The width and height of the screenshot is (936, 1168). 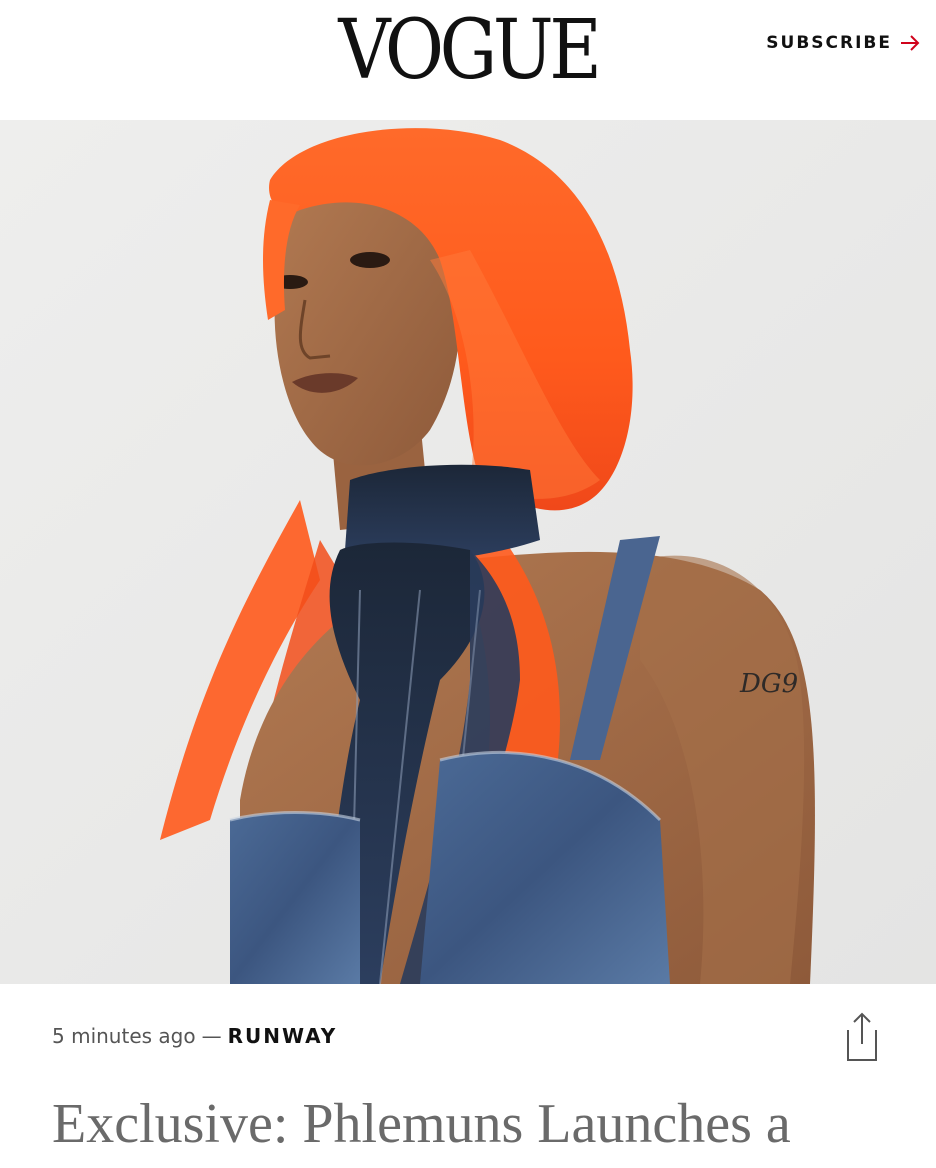 I want to click on article-meta: 5 minutes ago — RUNWAY, so click(x=194, y=1036).